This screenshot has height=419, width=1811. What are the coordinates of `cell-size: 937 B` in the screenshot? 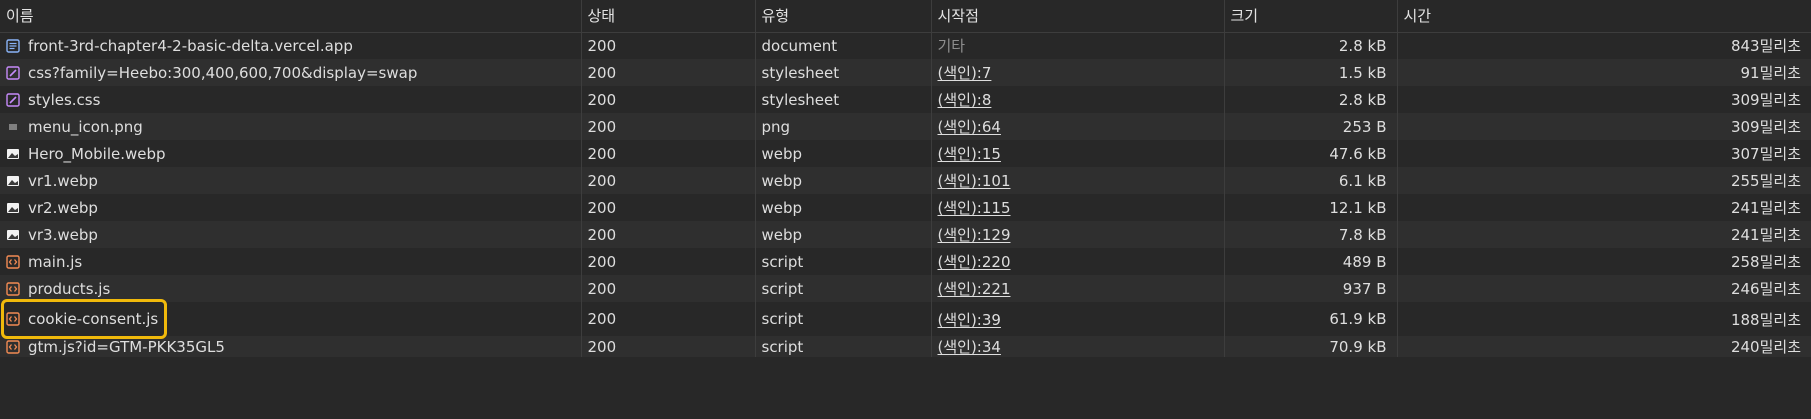 It's located at (1311, 288).